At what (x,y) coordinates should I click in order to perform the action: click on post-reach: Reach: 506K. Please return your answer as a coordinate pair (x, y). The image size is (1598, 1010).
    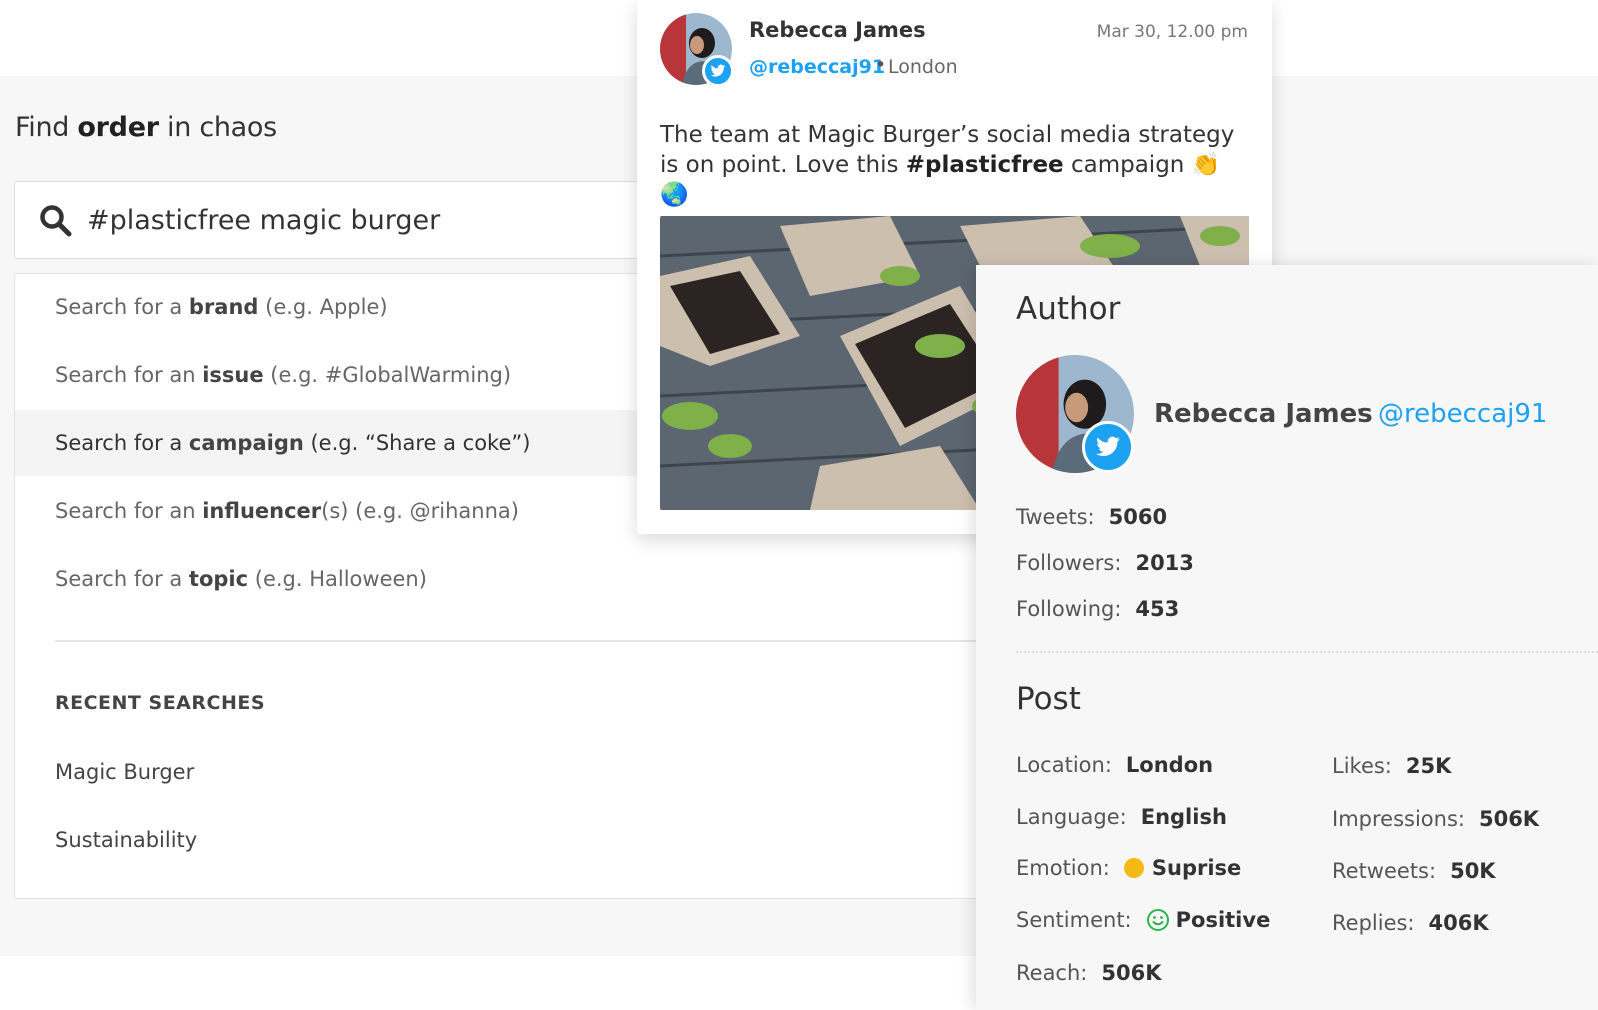
    Looking at the image, I should click on (1089, 973).